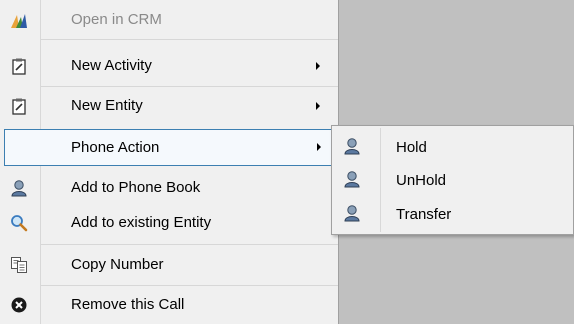 Image resolution: width=574 pixels, height=324 pixels. Describe the element at coordinates (107, 105) in the screenshot. I see `menu-item-label: New Entity` at that location.